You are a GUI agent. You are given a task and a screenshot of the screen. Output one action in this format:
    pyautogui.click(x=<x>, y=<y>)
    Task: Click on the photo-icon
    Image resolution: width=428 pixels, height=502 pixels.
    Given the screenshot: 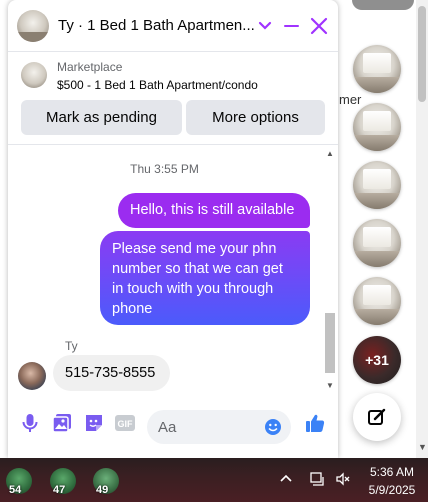 What is the action you would take?
    pyautogui.click(x=62, y=423)
    